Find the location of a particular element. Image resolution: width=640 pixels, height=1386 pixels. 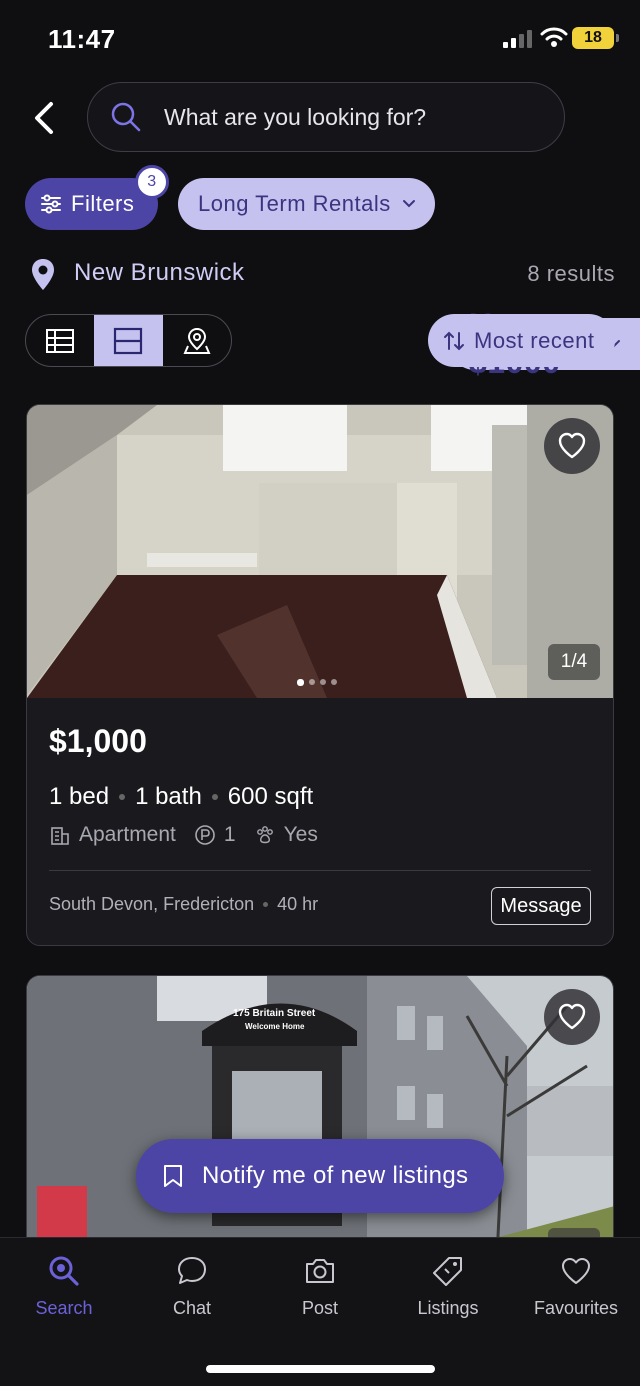

bottom-nav: Search Chat Post Listings Favourites is located at coordinates (320, 1311).